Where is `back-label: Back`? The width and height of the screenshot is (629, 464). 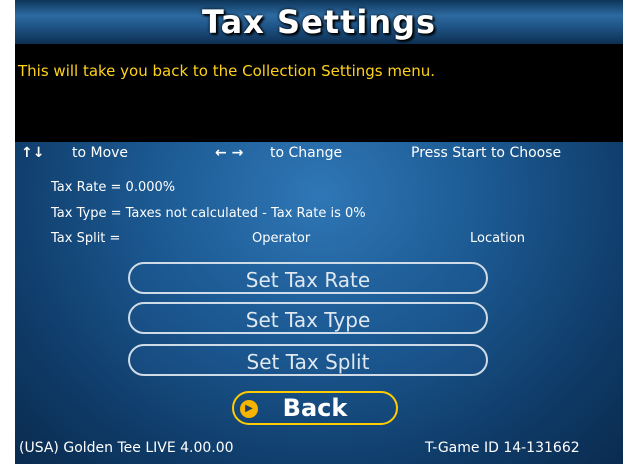 back-label: Back is located at coordinates (315, 408).